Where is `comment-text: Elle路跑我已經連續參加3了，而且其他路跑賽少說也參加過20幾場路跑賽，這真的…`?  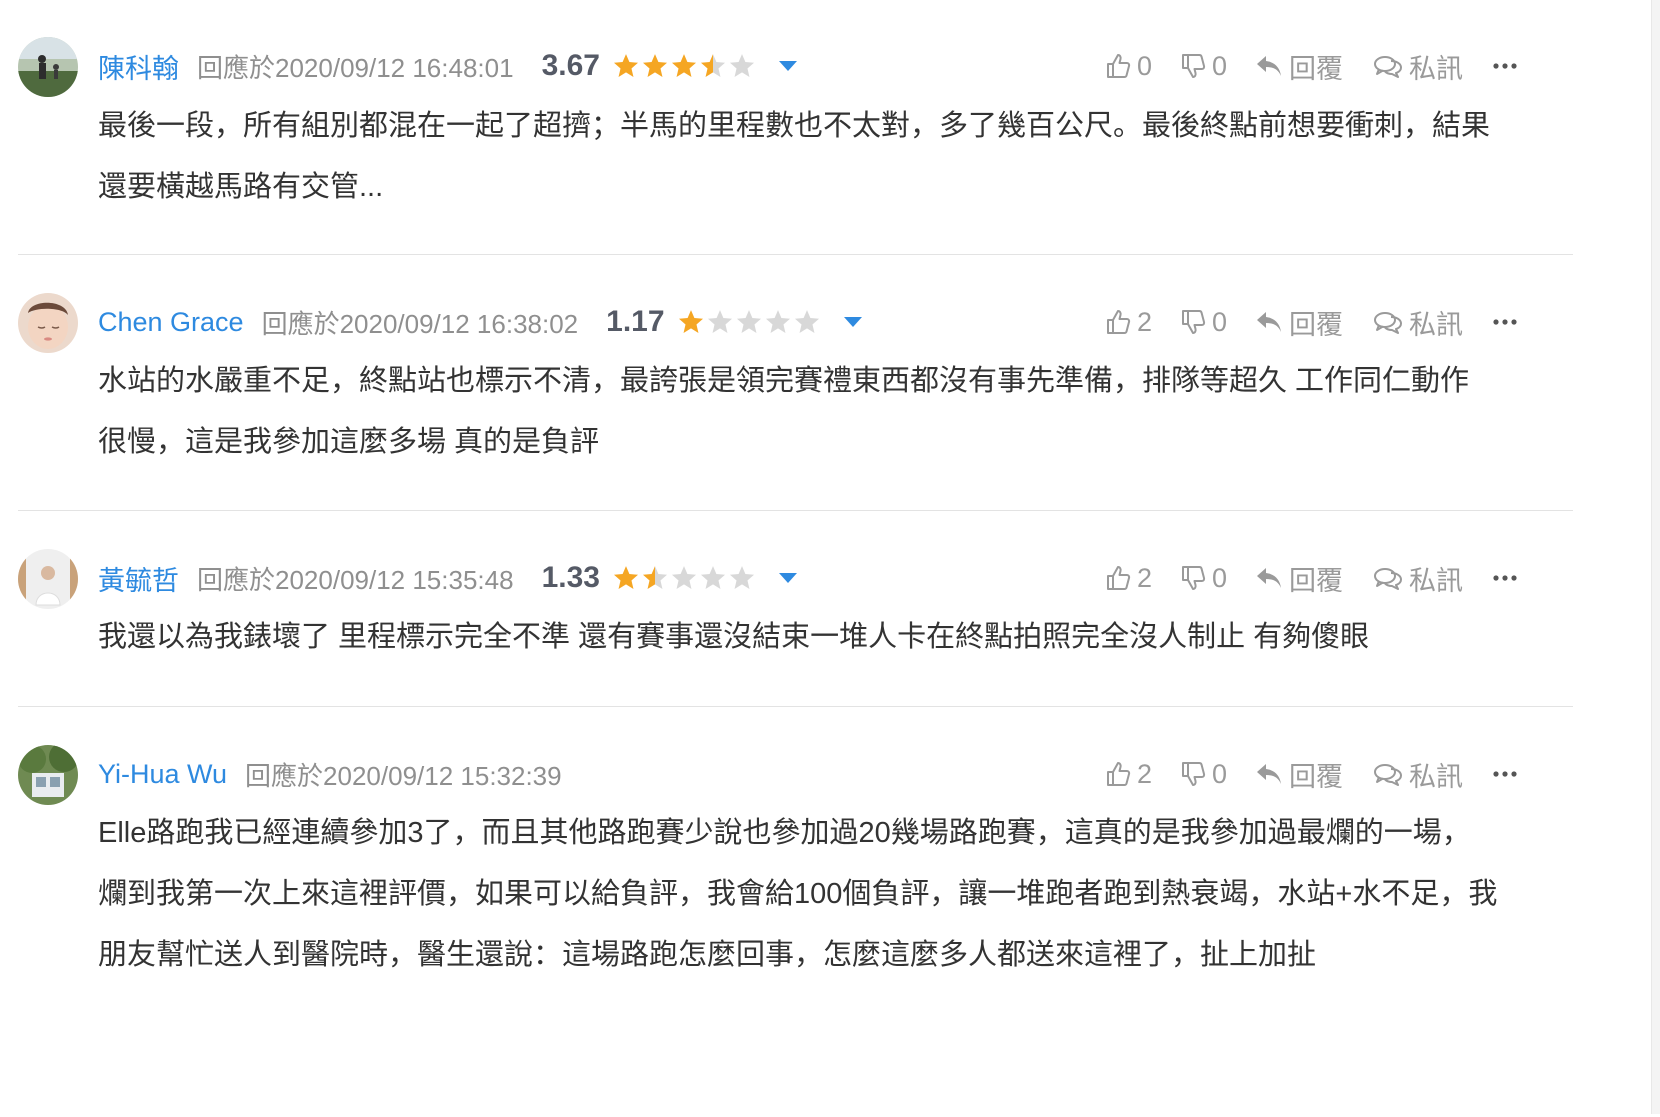
comment-text: Elle路跑我已經連續參加3了，而且其他路跑賽少說也參加過20幾場路跑賽，這真的… is located at coordinates (798, 894).